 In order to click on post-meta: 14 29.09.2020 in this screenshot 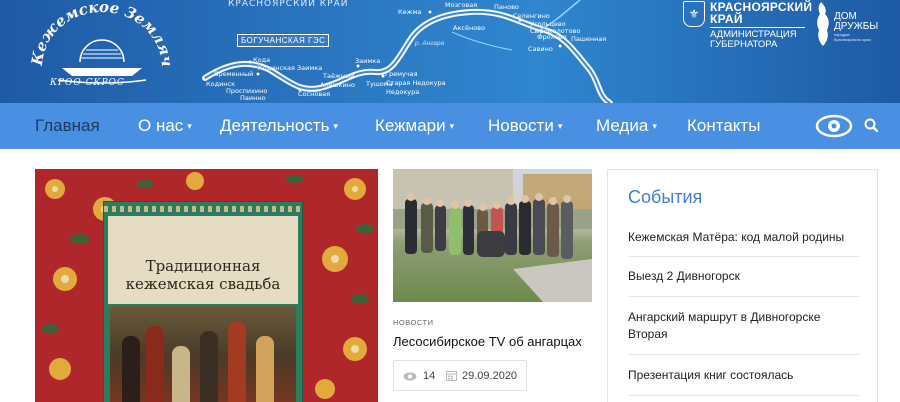, I will do `click(460, 375)`.